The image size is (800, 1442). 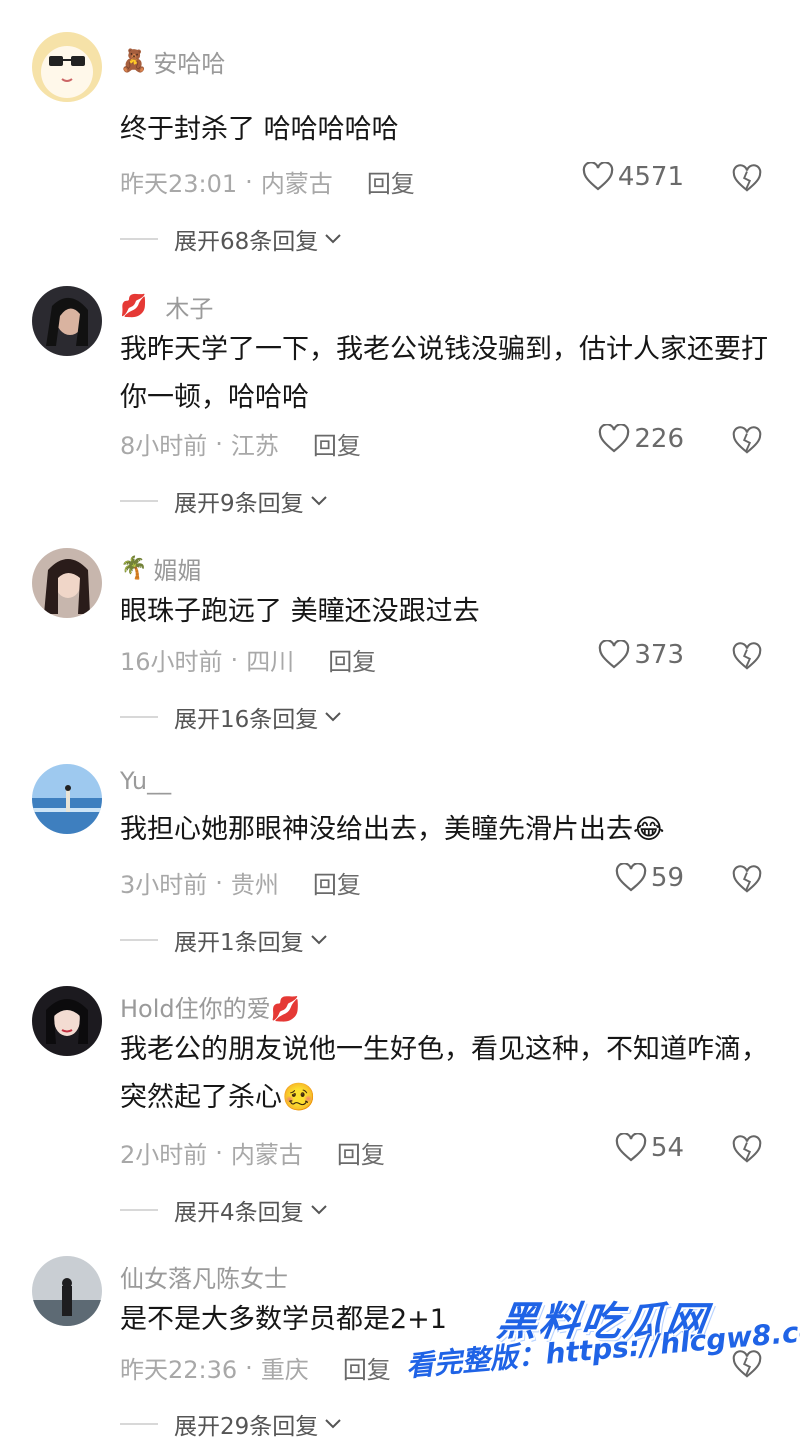 What do you see at coordinates (134, 306) in the screenshot?
I see `user-emoji: 💋` at bounding box center [134, 306].